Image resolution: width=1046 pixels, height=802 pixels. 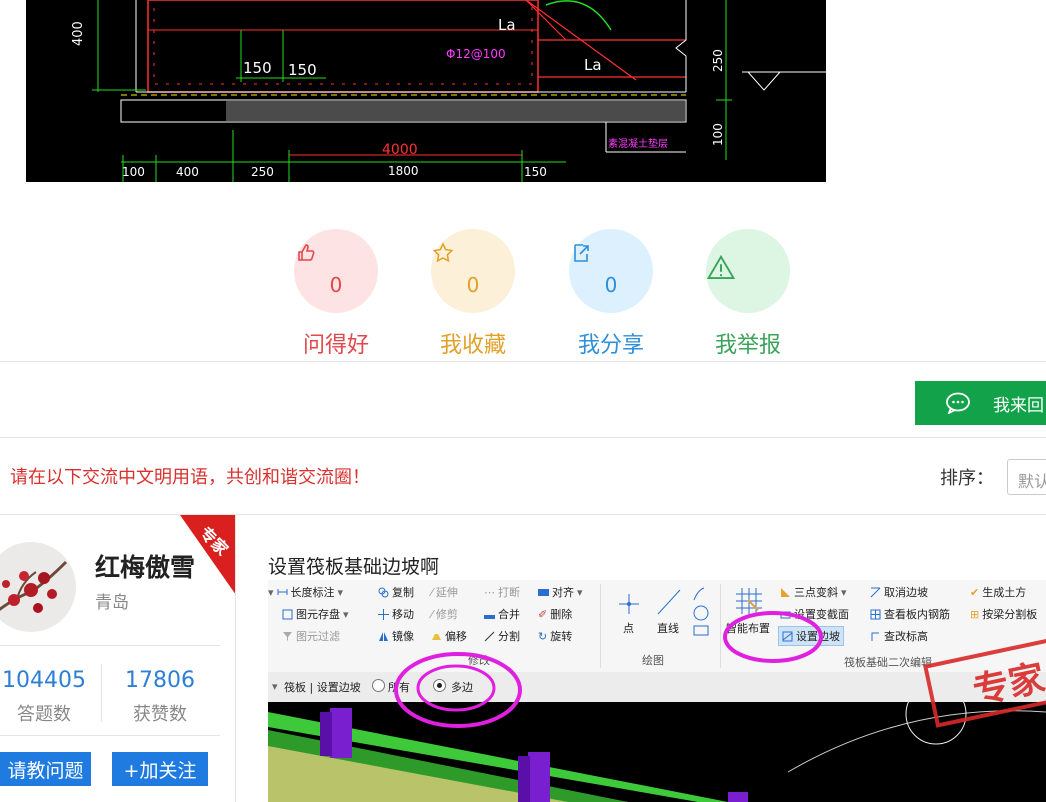 What do you see at coordinates (967, 478) in the screenshot?
I see `sort-label: 排序：` at bounding box center [967, 478].